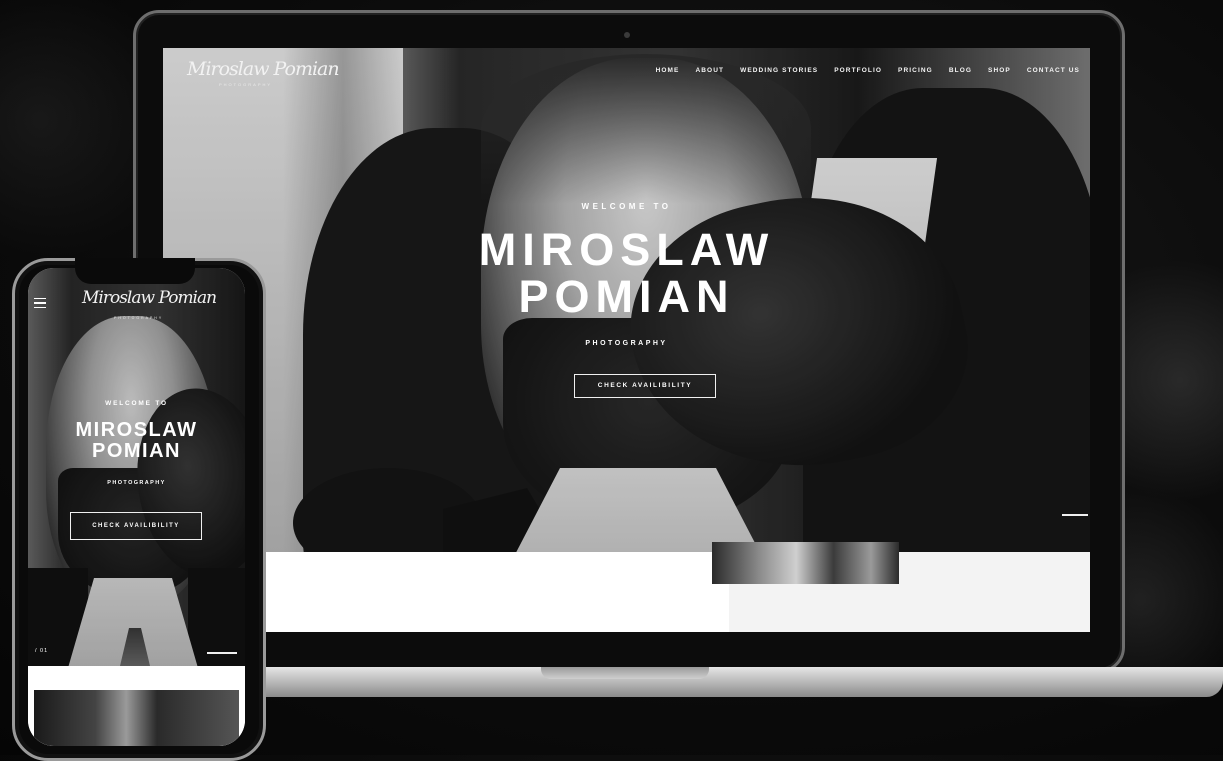 The image size is (1223, 761). Describe the element at coordinates (858, 70) in the screenshot. I see `nav-portfolio: PORTFOLIO` at that location.